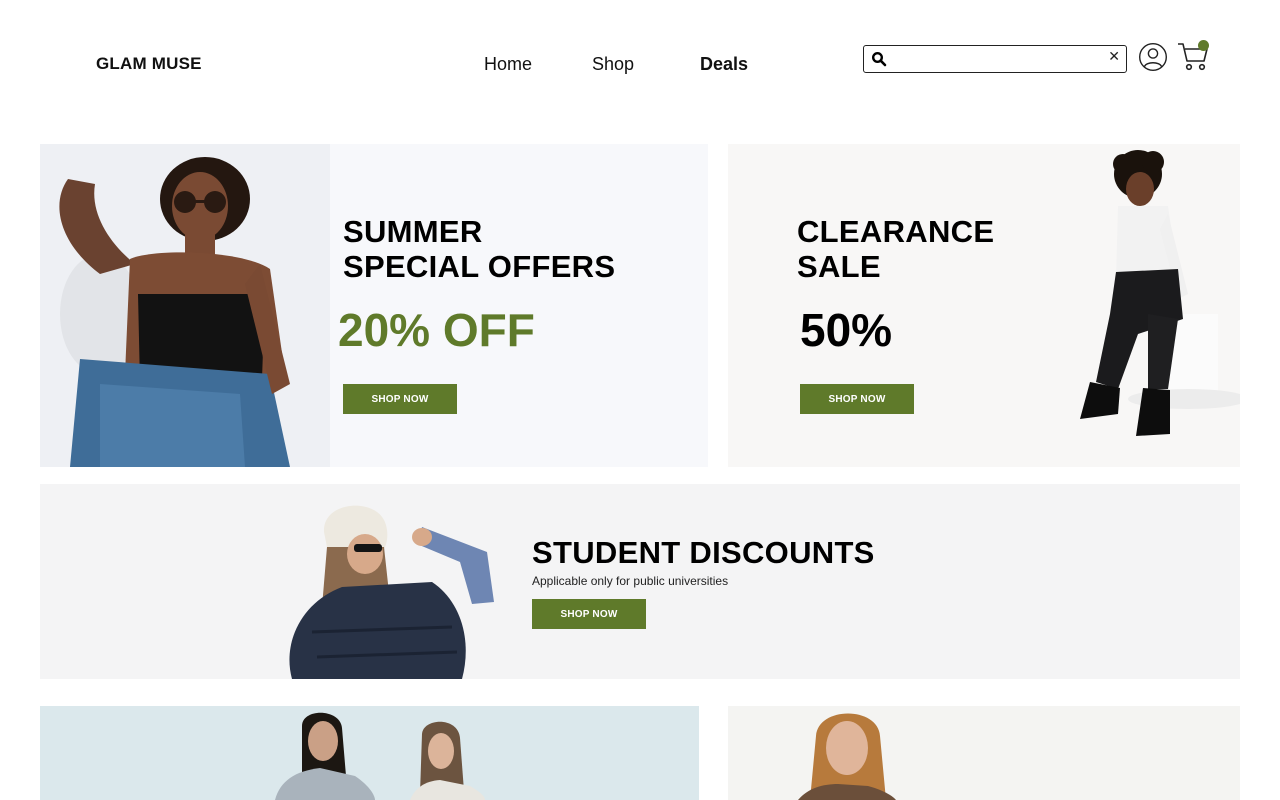 Image resolution: width=1280 pixels, height=800 pixels. I want to click on search-box: ✕, so click(995, 59).